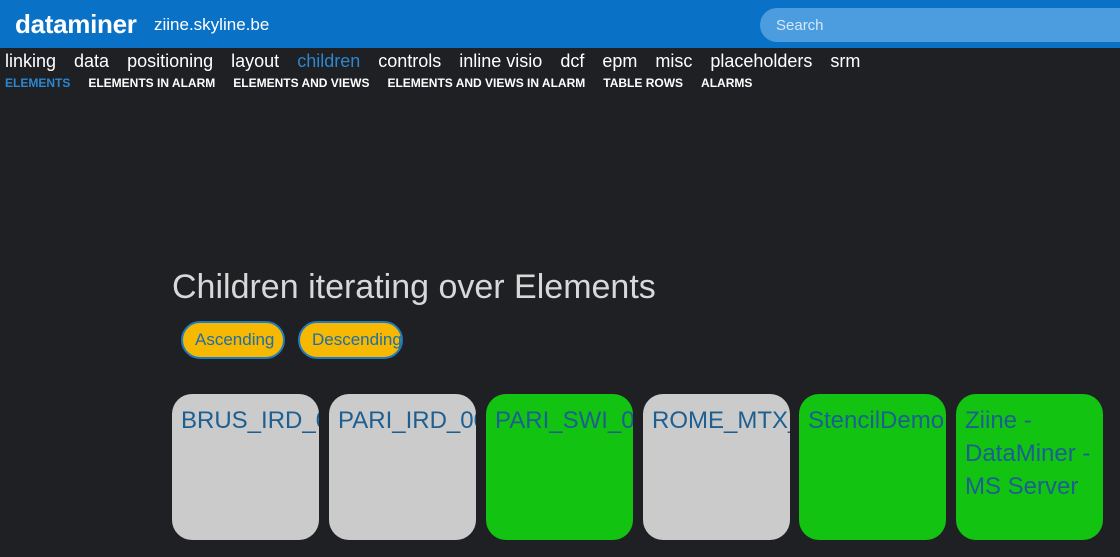  I want to click on tab-elements-in-alarm: ELEMENTS IN ALARM, so click(151, 83).